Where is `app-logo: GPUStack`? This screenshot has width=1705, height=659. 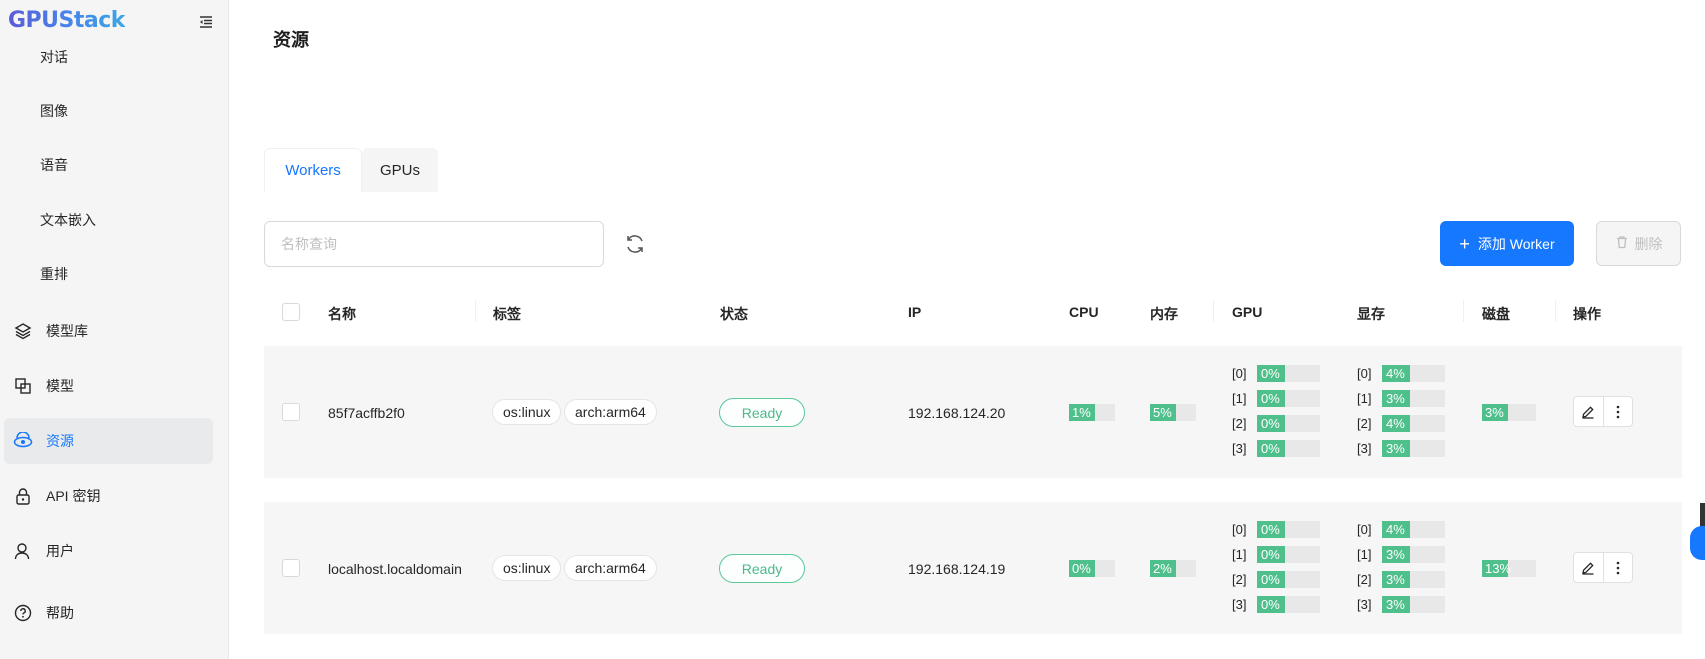
app-logo: GPUStack is located at coordinates (66, 20).